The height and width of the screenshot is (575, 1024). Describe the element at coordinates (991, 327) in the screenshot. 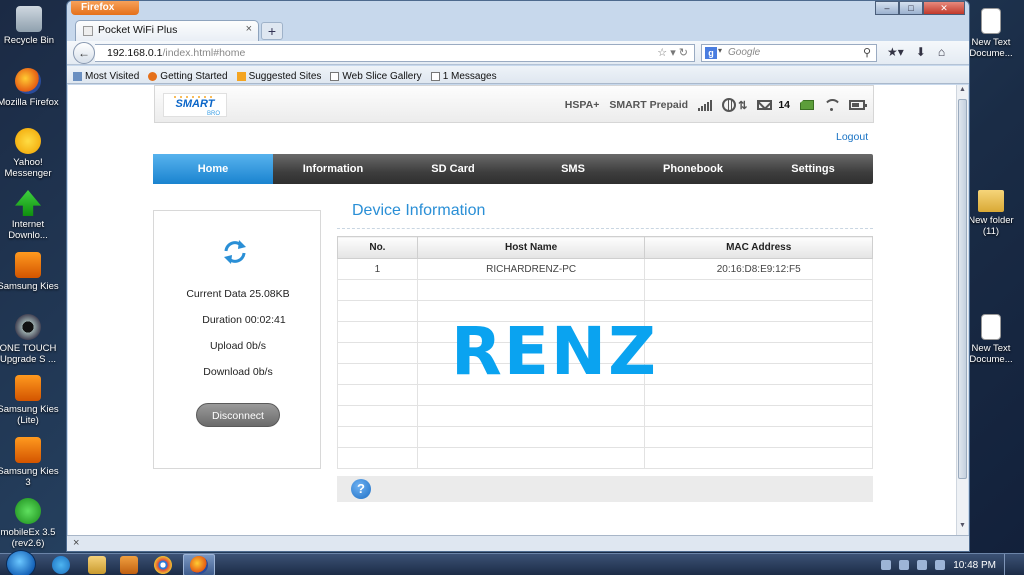

I see `text-document-icon` at that location.